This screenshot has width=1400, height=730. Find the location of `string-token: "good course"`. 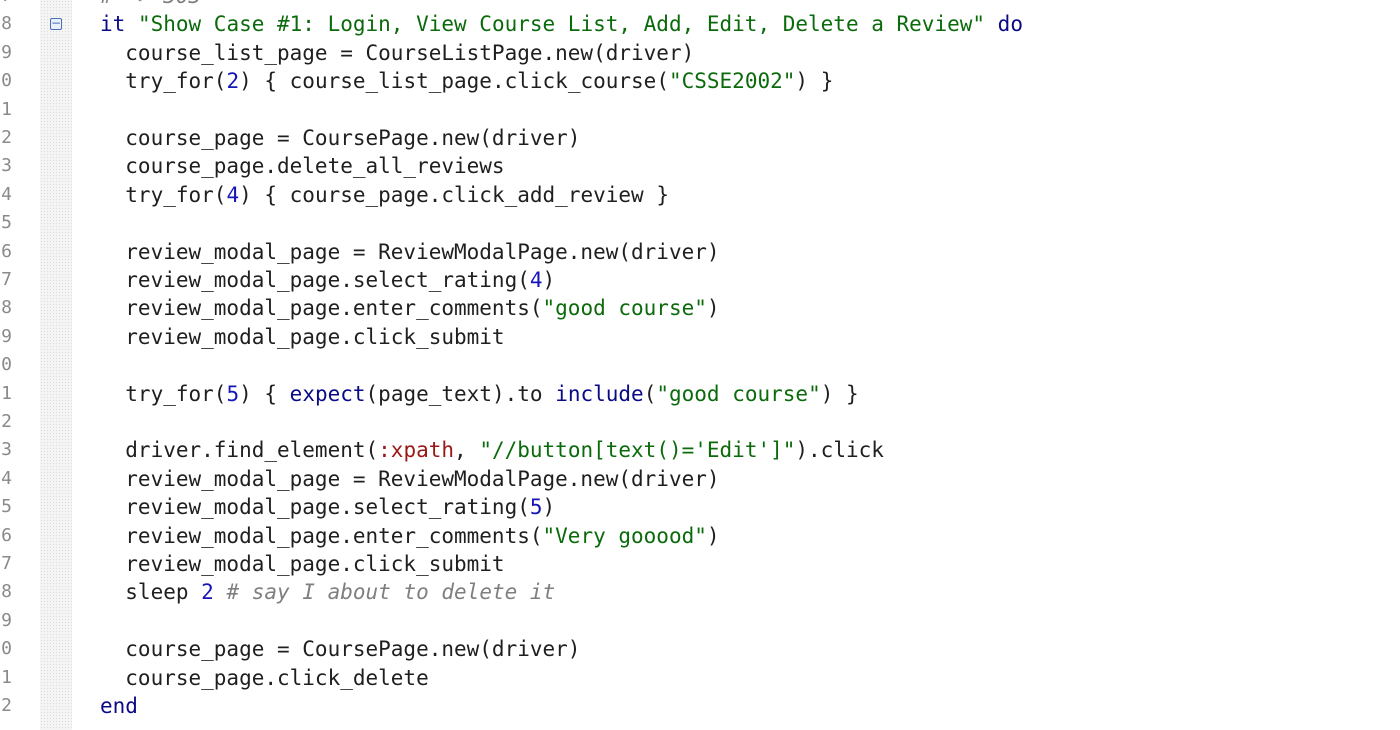

string-token: "good course" is located at coordinates (738, 393).